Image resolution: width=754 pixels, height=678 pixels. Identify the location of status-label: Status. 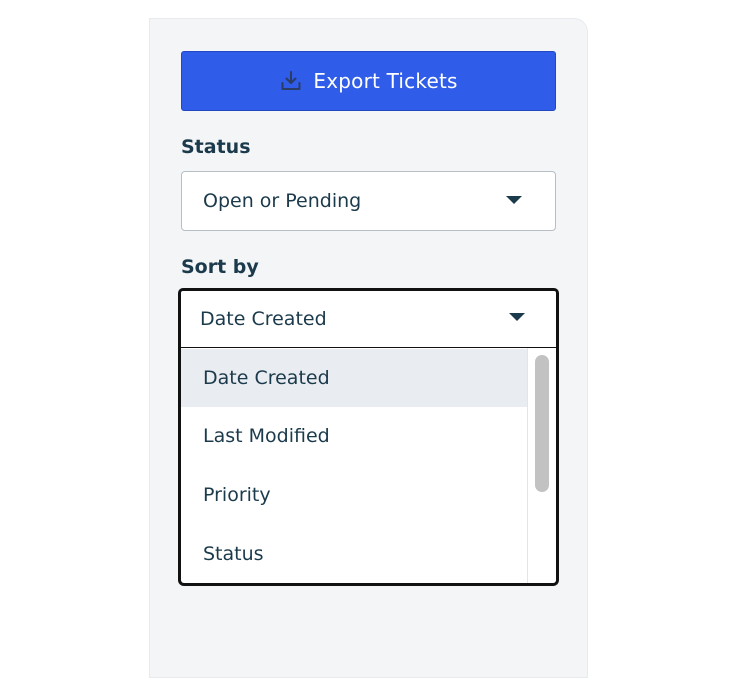
(216, 147).